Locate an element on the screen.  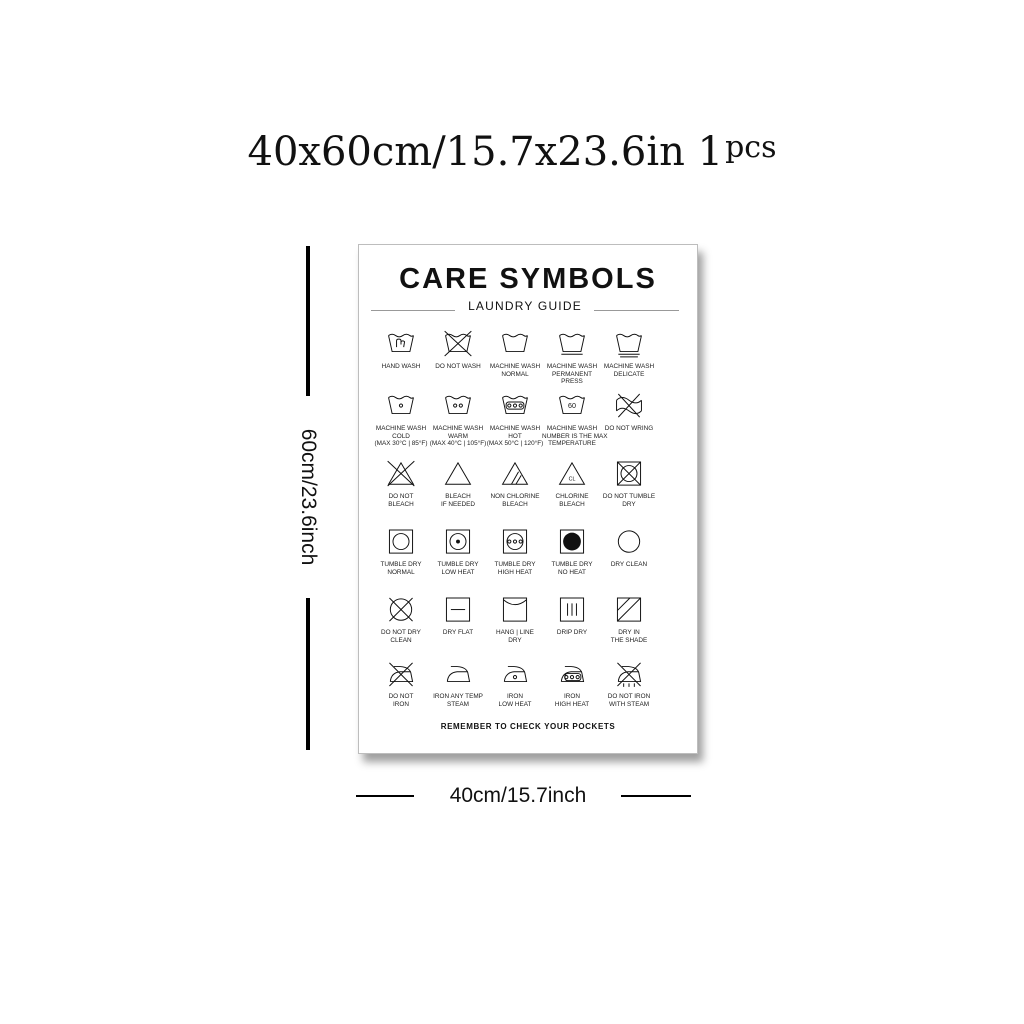
height-dimension-label: 60cm/23.6inch is located at coordinates (308, 497).